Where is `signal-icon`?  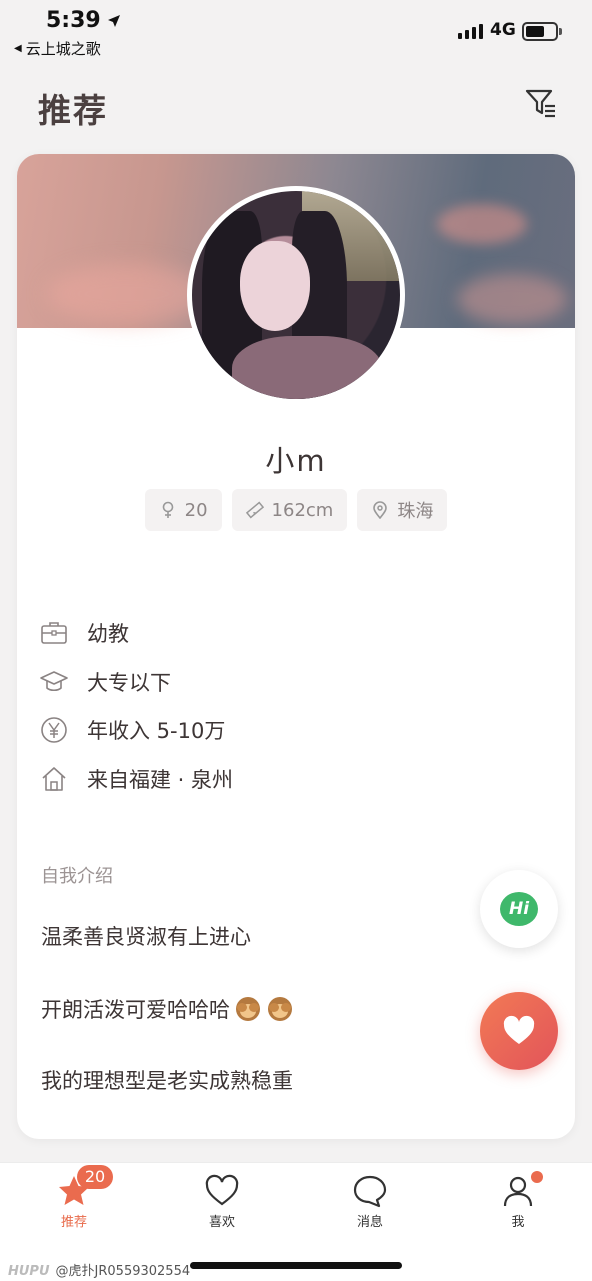
signal-icon is located at coordinates (470, 31).